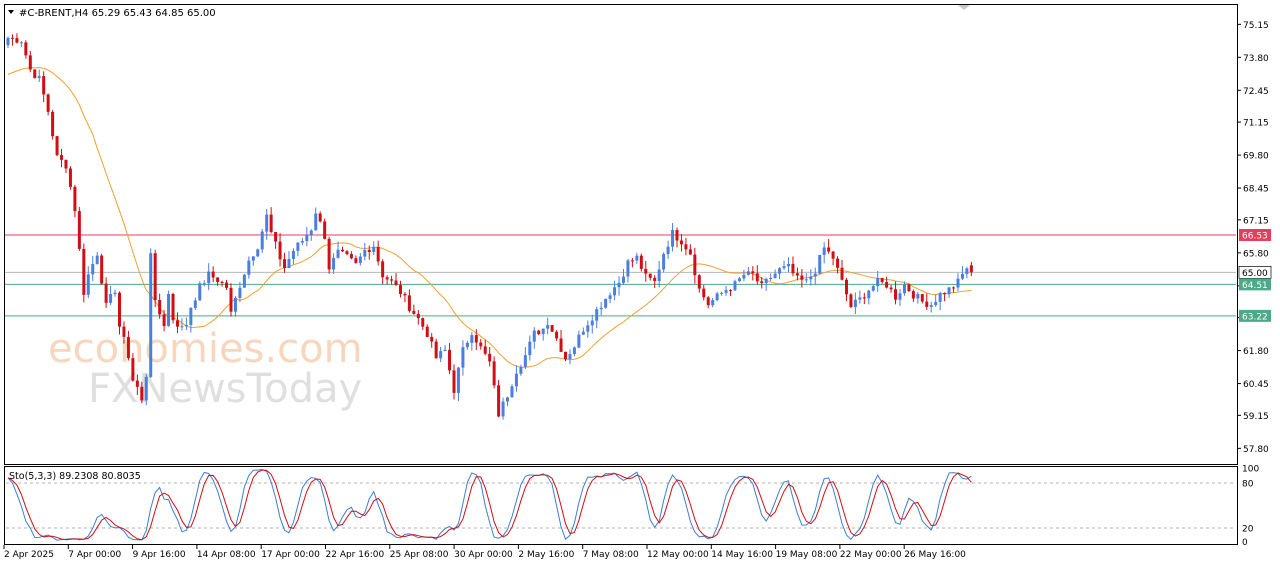 The height and width of the screenshot is (571, 1280). I want to click on x-tick-label: 7 Apr 00:00, so click(94, 555).